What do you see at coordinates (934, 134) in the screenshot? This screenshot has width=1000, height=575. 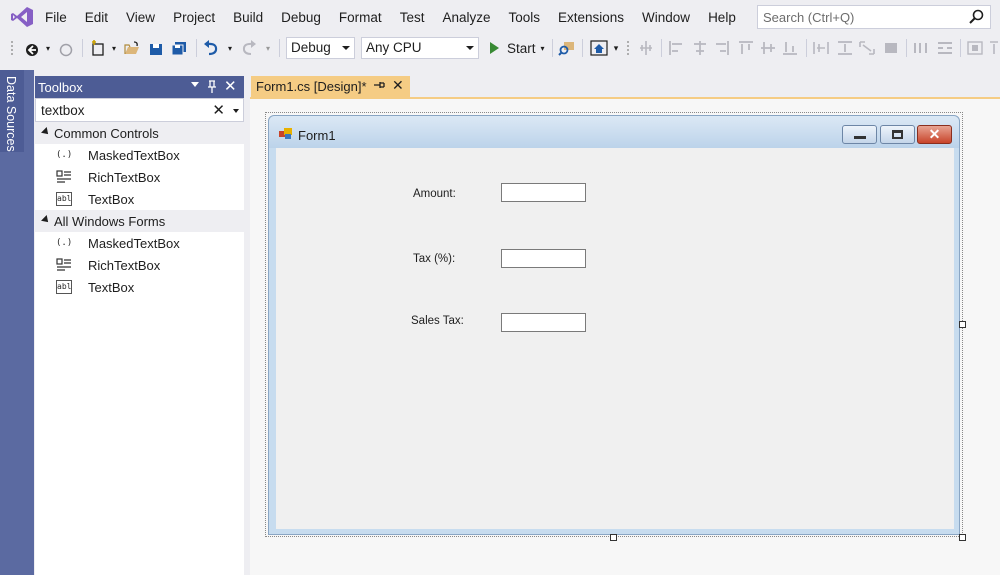 I see `close-button: ✕` at bounding box center [934, 134].